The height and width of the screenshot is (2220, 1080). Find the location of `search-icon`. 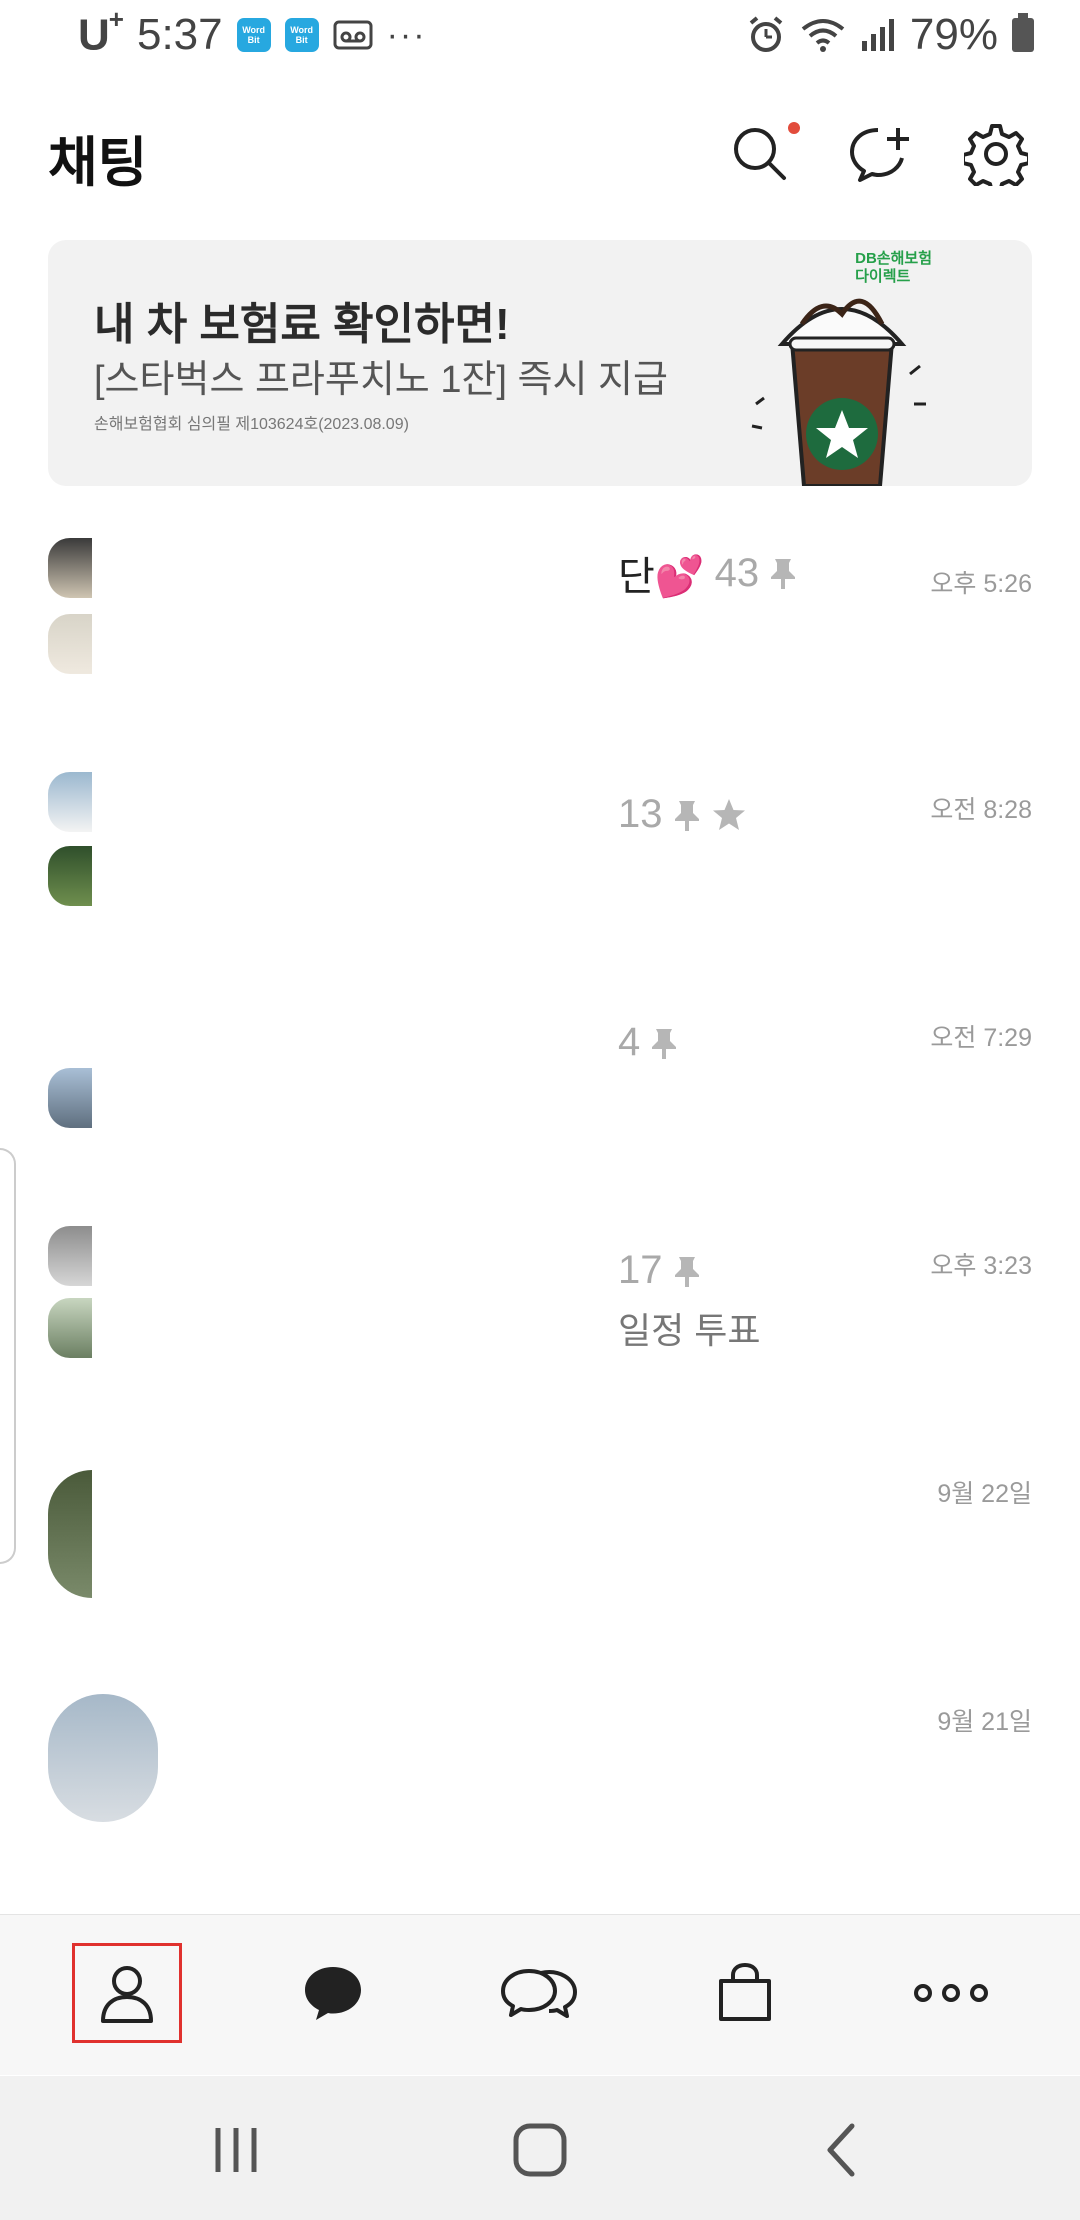

search-icon is located at coordinates (760, 154).